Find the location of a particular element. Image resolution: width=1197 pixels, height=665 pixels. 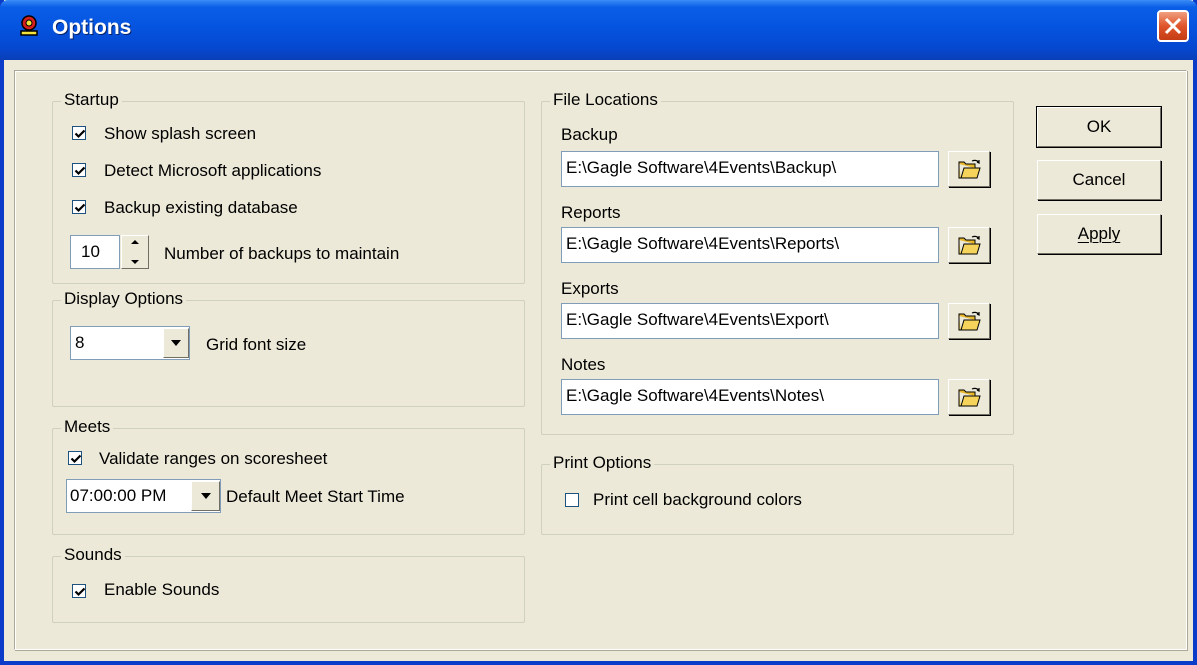

sounds-legend: Sounds is located at coordinates (93, 555).